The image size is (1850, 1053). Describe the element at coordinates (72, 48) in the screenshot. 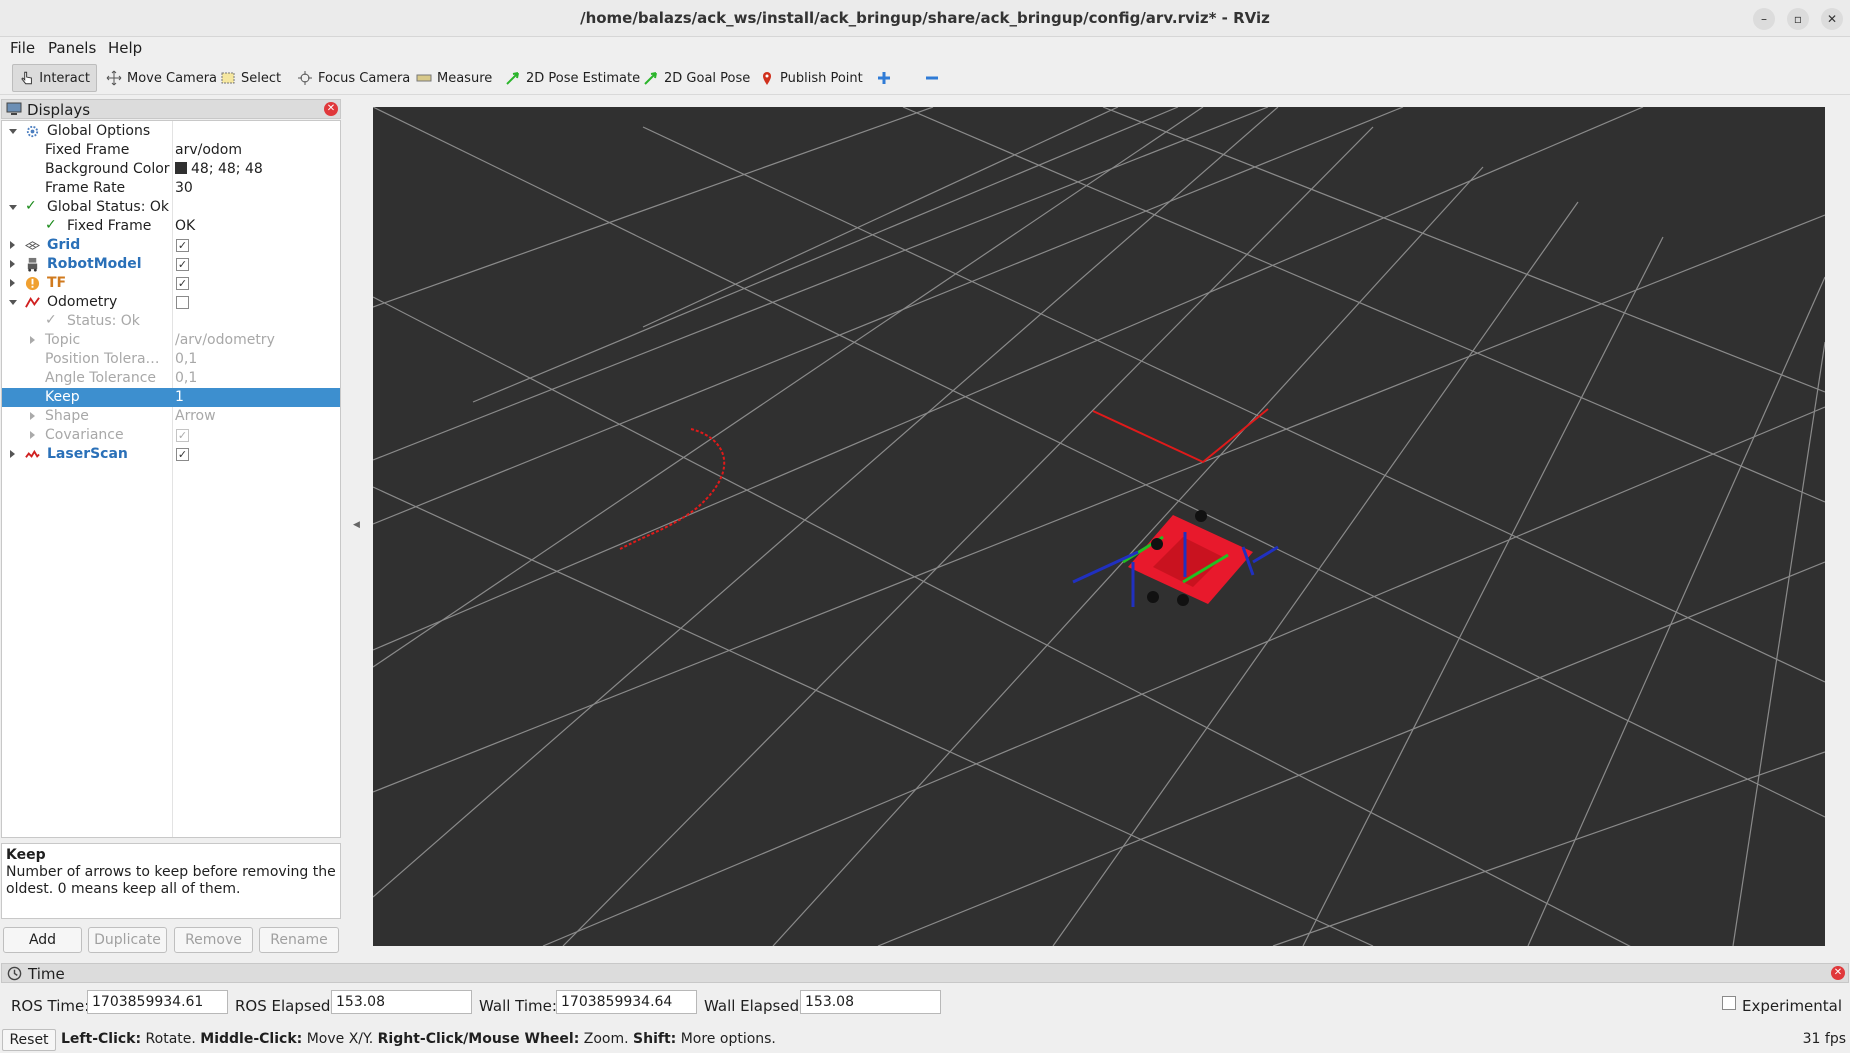

I see `menu-panels: Panels` at that location.